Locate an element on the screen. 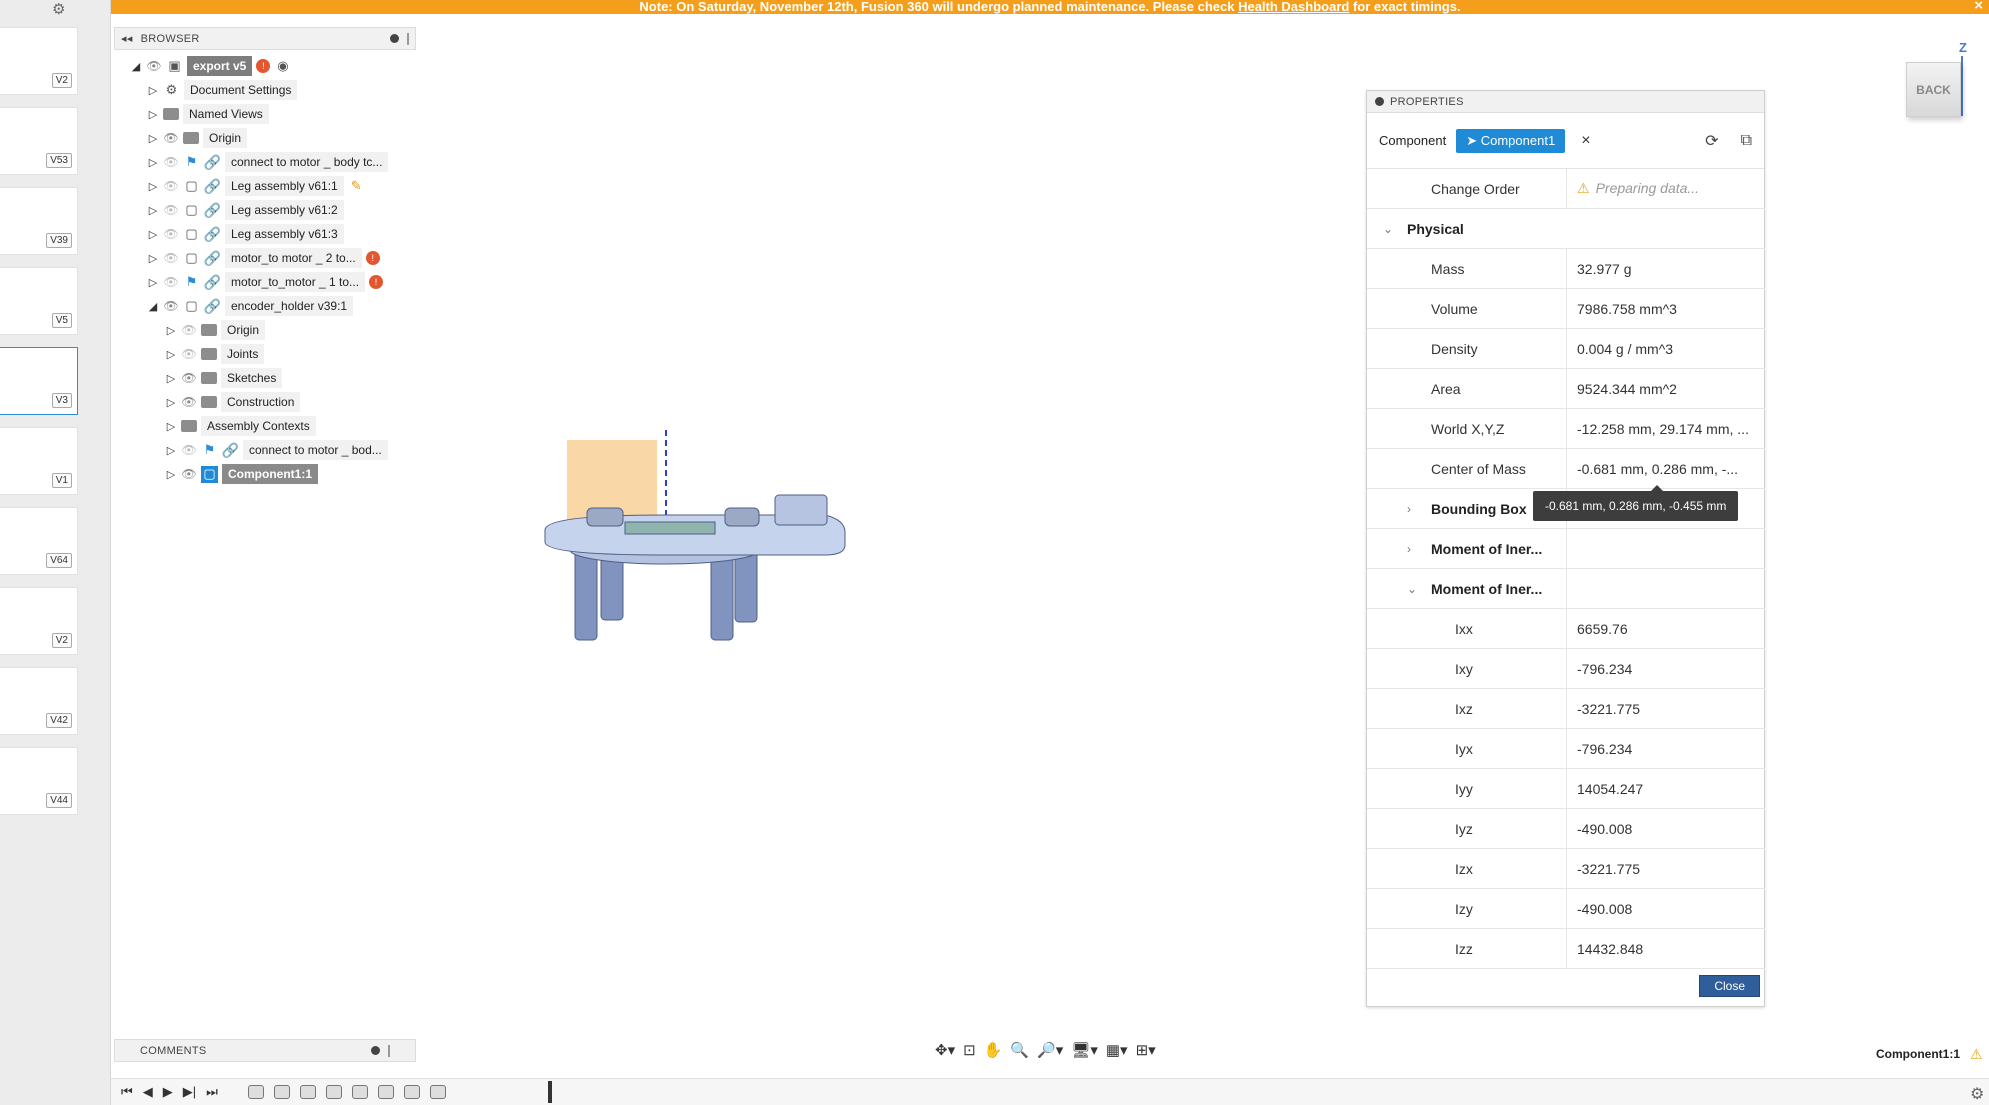  timeline-marker is located at coordinates (550, 1092).